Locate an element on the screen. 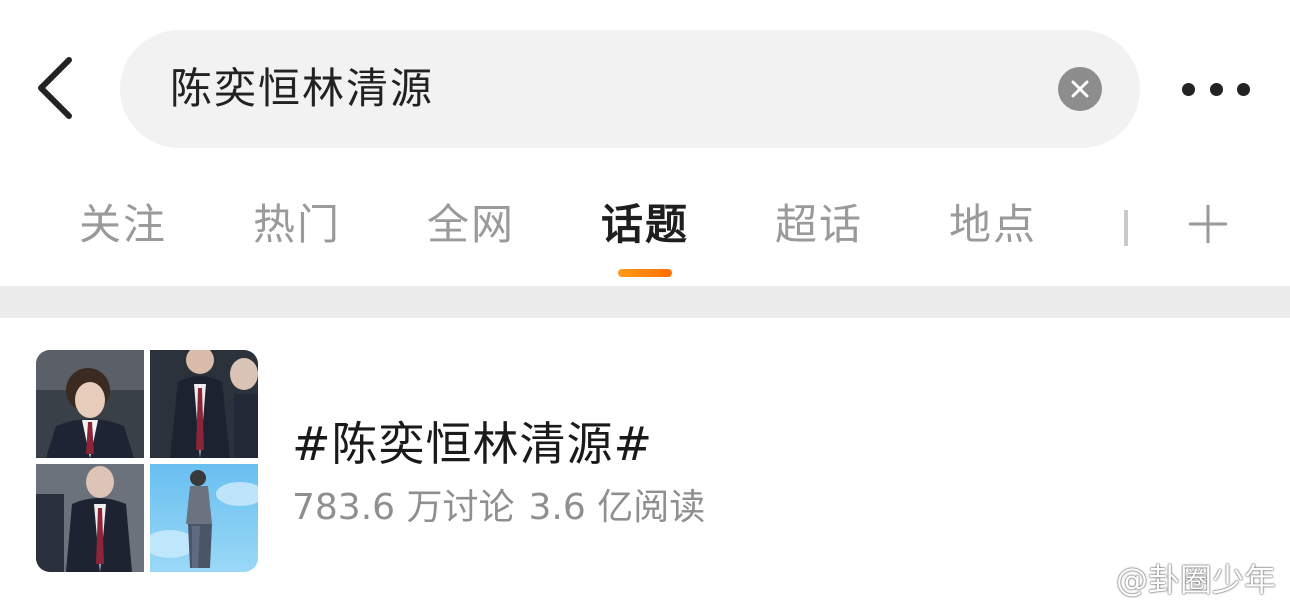  tab-topics: 话题 is located at coordinates (645, 228).